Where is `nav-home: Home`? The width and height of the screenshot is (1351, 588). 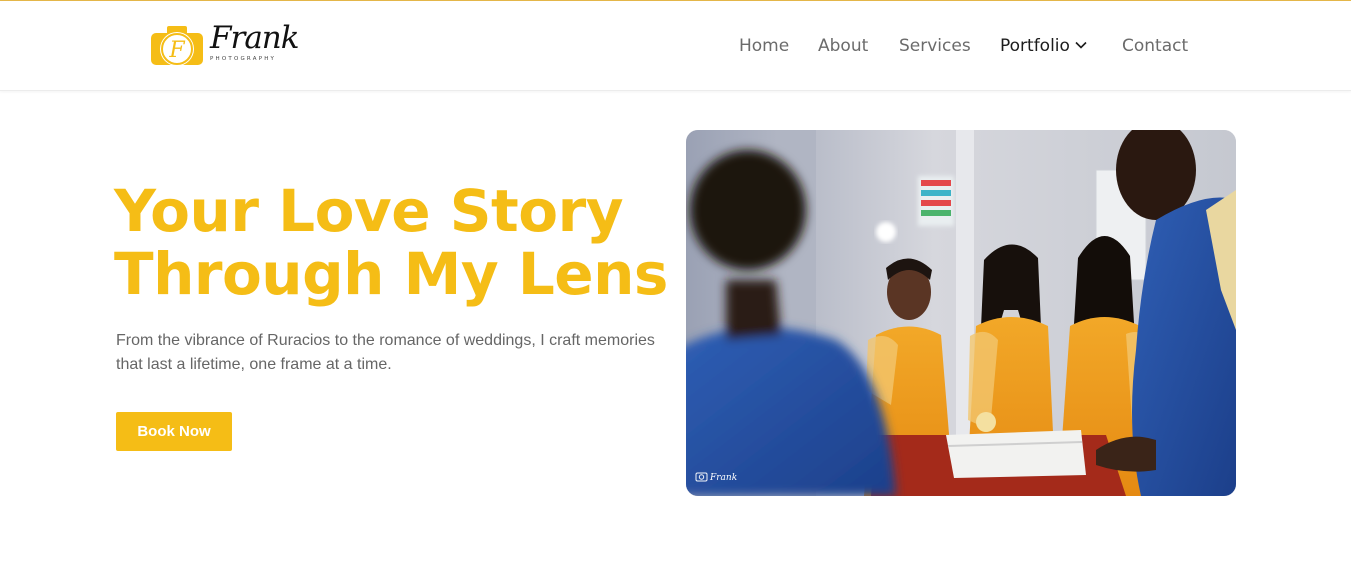 nav-home: Home is located at coordinates (764, 46).